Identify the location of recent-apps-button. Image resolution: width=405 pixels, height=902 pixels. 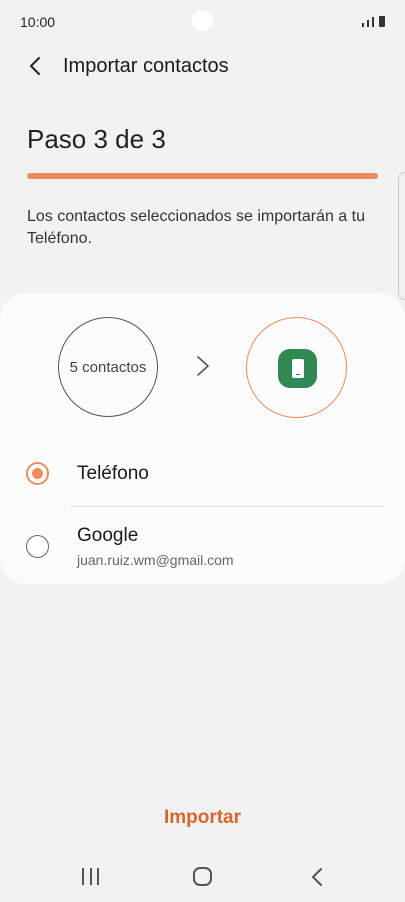
(90, 876).